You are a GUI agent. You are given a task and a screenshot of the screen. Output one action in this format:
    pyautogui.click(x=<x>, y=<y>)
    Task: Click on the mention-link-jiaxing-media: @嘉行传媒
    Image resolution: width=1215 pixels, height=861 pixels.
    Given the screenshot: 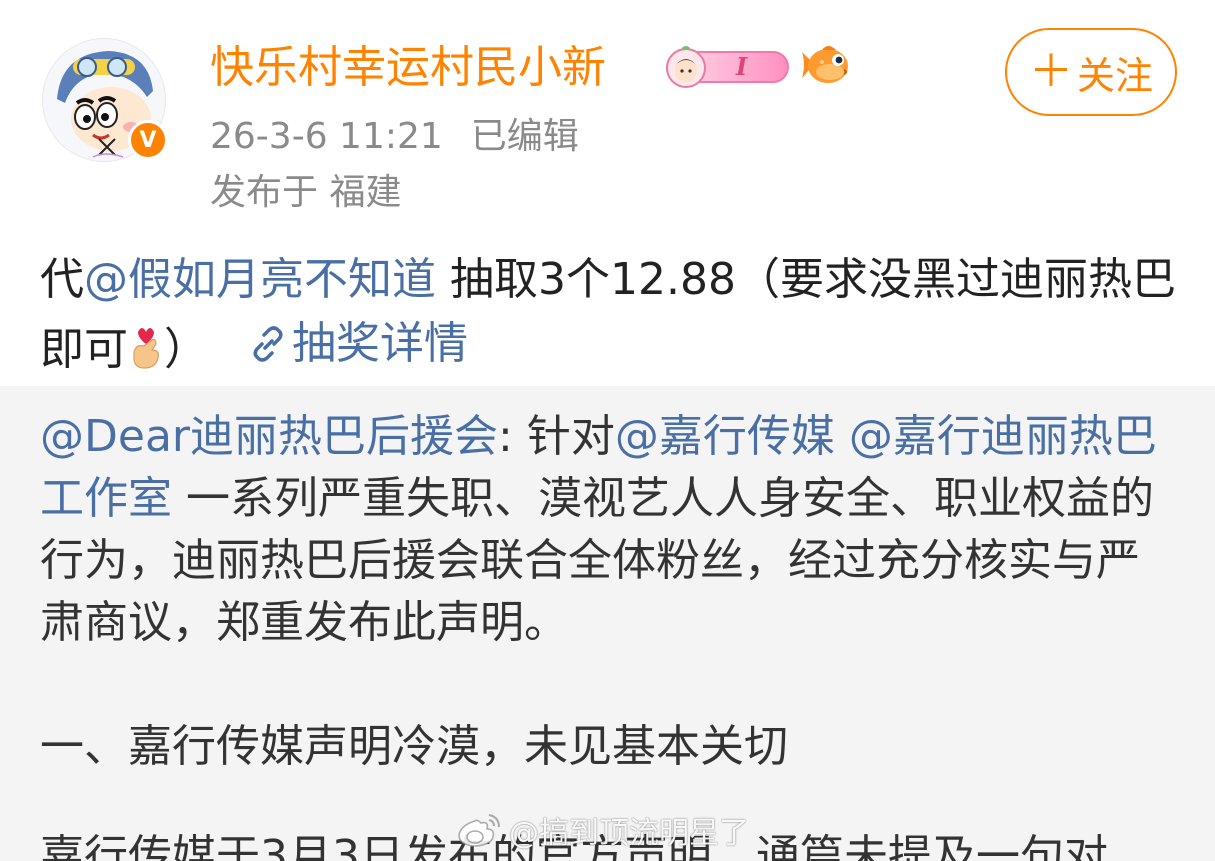 What is the action you would take?
    pyautogui.click(x=725, y=436)
    